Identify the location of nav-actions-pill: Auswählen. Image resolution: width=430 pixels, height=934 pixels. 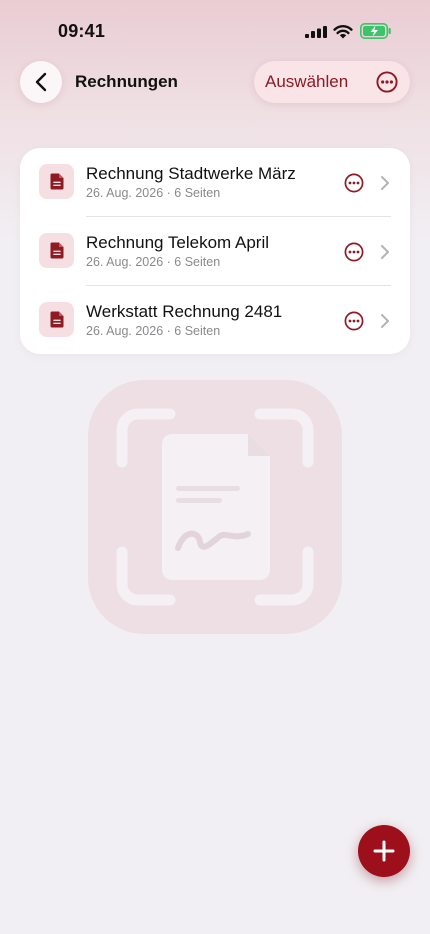
(332, 82).